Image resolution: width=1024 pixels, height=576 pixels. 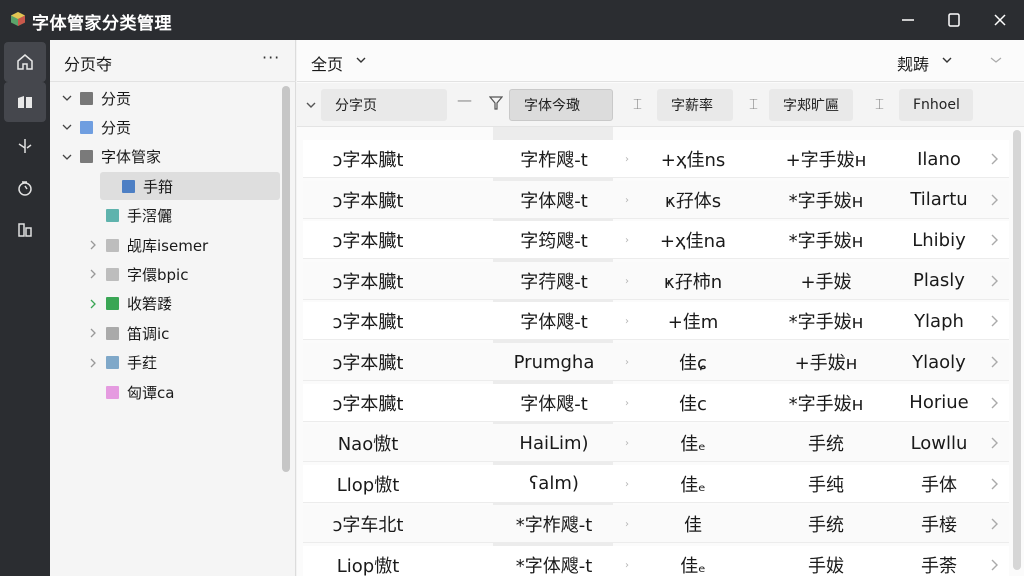 What do you see at coordinates (464, 100) in the screenshot?
I see `minus-icon: —` at bounding box center [464, 100].